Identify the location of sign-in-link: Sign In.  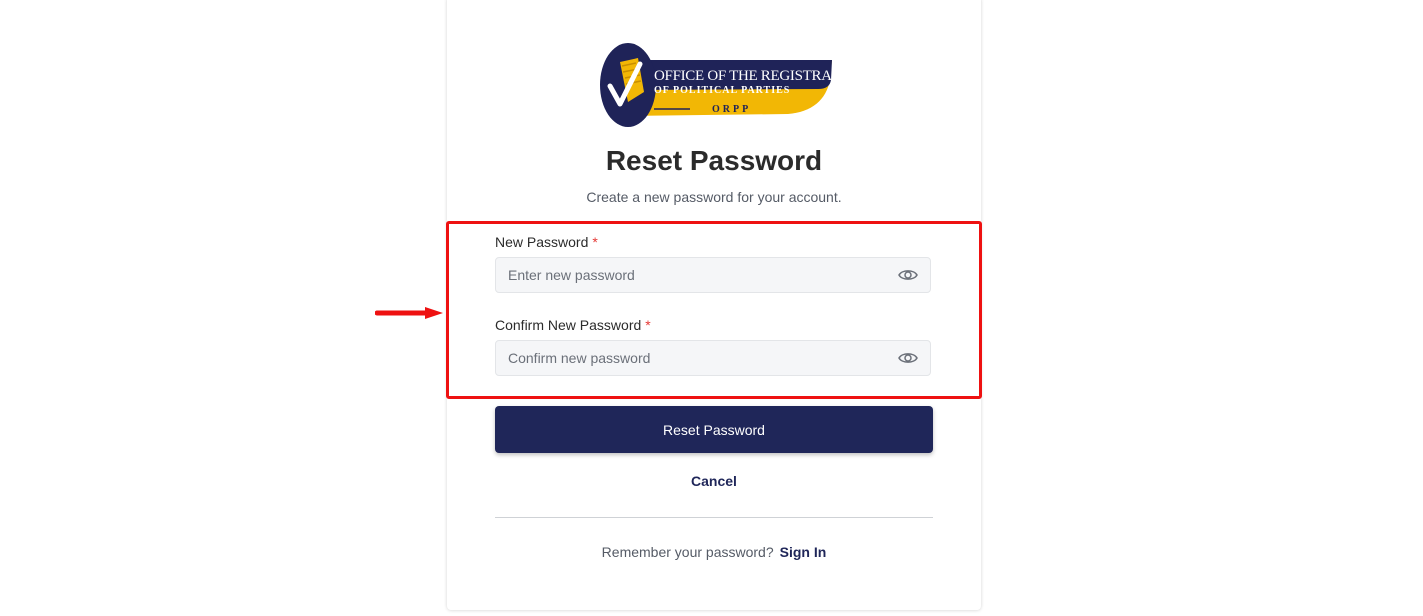
(803, 552).